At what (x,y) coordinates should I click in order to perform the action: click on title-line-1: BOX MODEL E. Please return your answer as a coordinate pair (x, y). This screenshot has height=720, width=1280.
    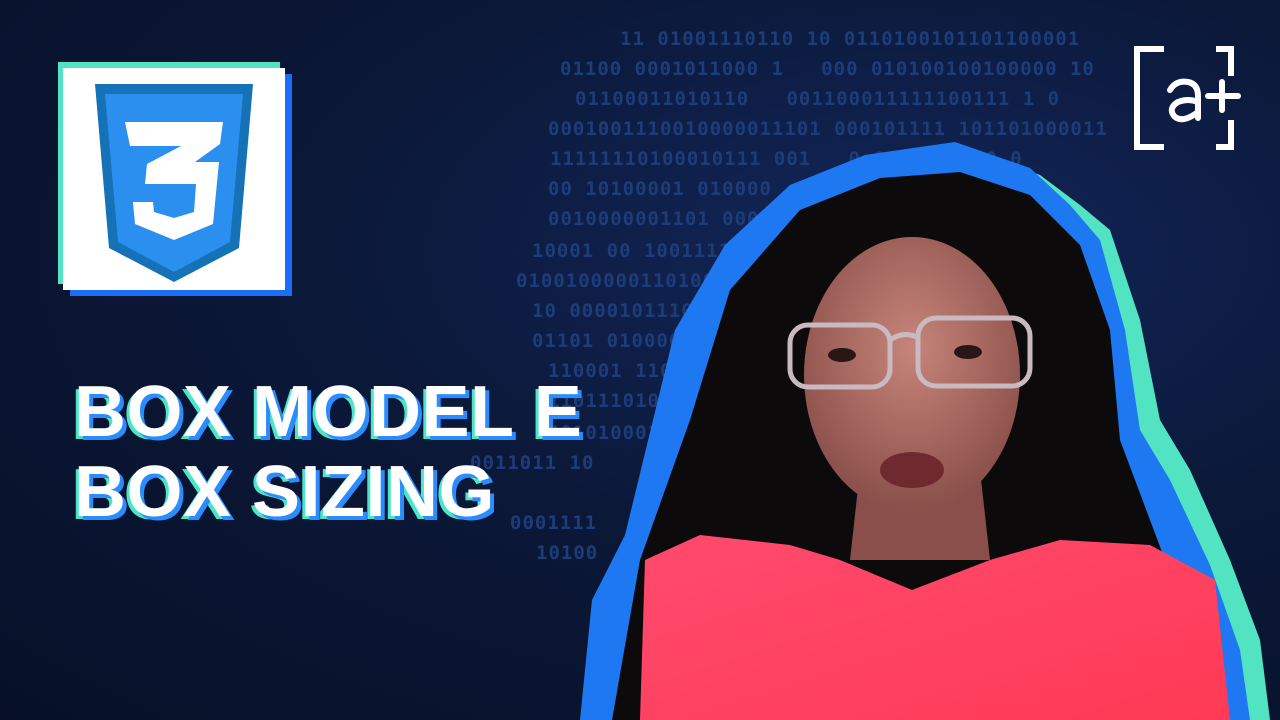
    Looking at the image, I should click on (328, 412).